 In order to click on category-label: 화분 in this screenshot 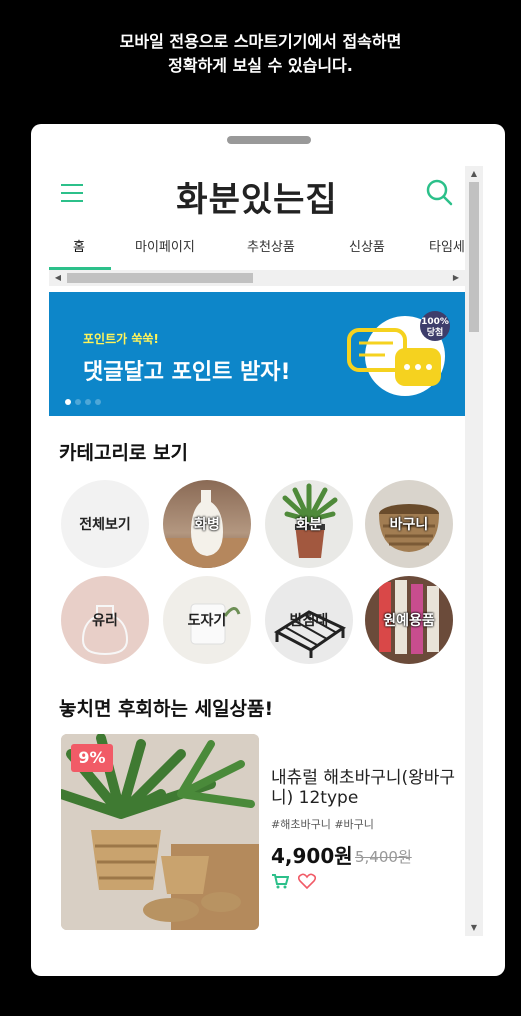, I will do `click(309, 525)`.